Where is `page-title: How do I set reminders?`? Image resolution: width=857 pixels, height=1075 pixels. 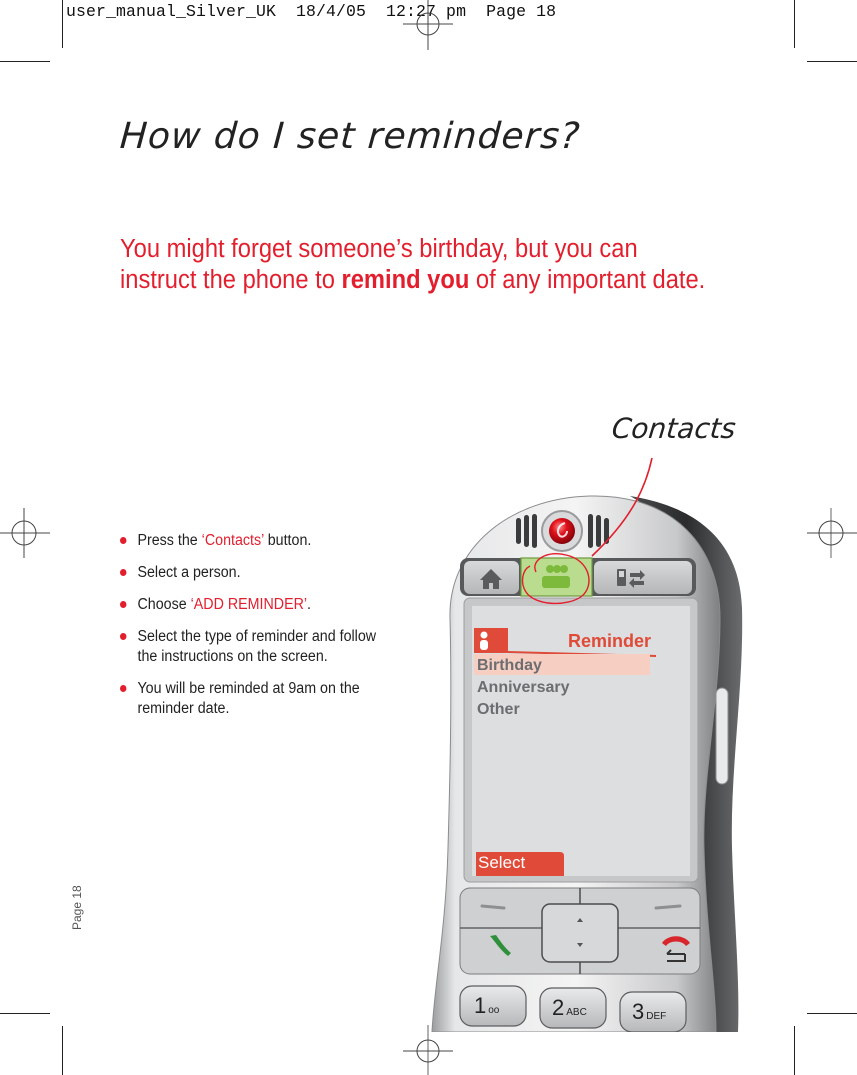
page-title: How do I set reminders? is located at coordinates (350, 136).